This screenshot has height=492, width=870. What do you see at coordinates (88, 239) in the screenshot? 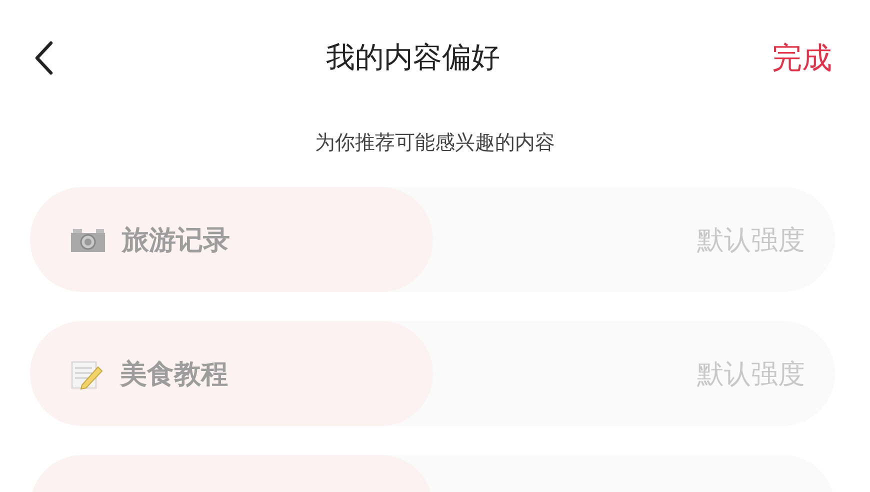
I see `camera-icon` at bounding box center [88, 239].